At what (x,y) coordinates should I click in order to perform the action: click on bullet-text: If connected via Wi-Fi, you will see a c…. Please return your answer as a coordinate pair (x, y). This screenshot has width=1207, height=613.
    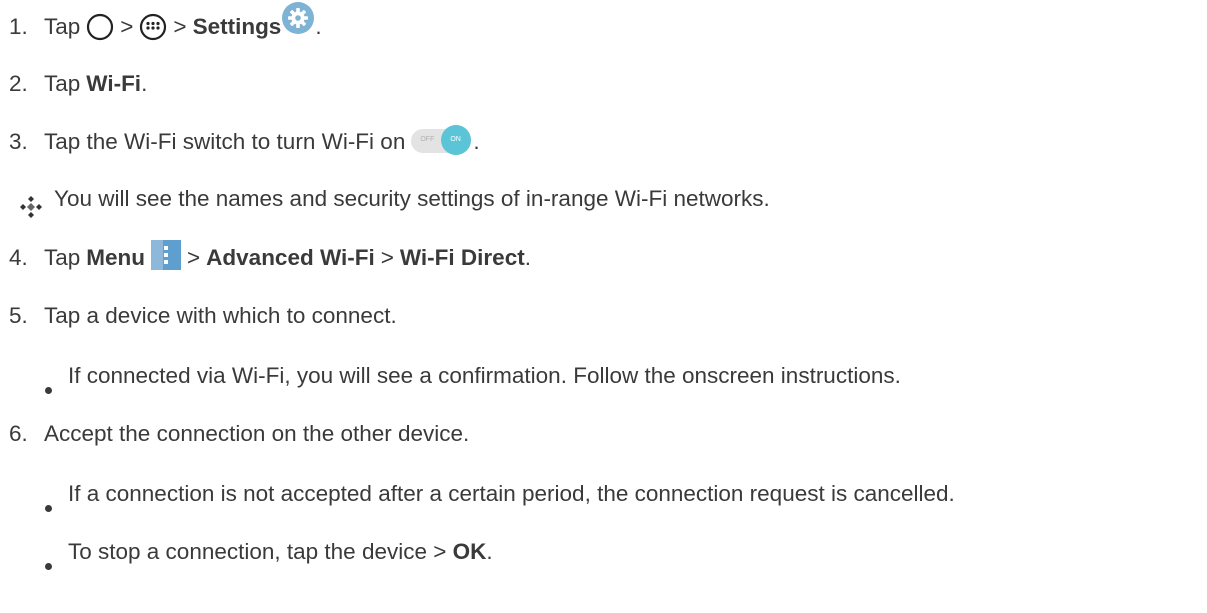
    Looking at the image, I should click on (484, 375).